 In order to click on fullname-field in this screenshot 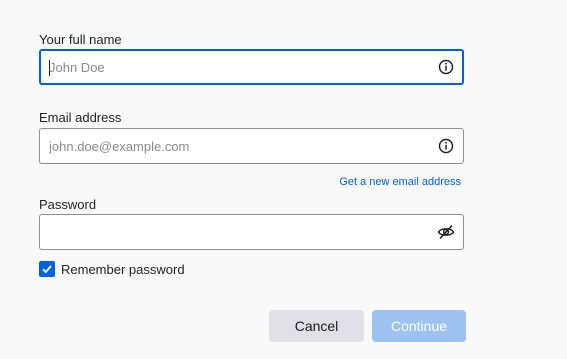, I will do `click(251, 67)`.